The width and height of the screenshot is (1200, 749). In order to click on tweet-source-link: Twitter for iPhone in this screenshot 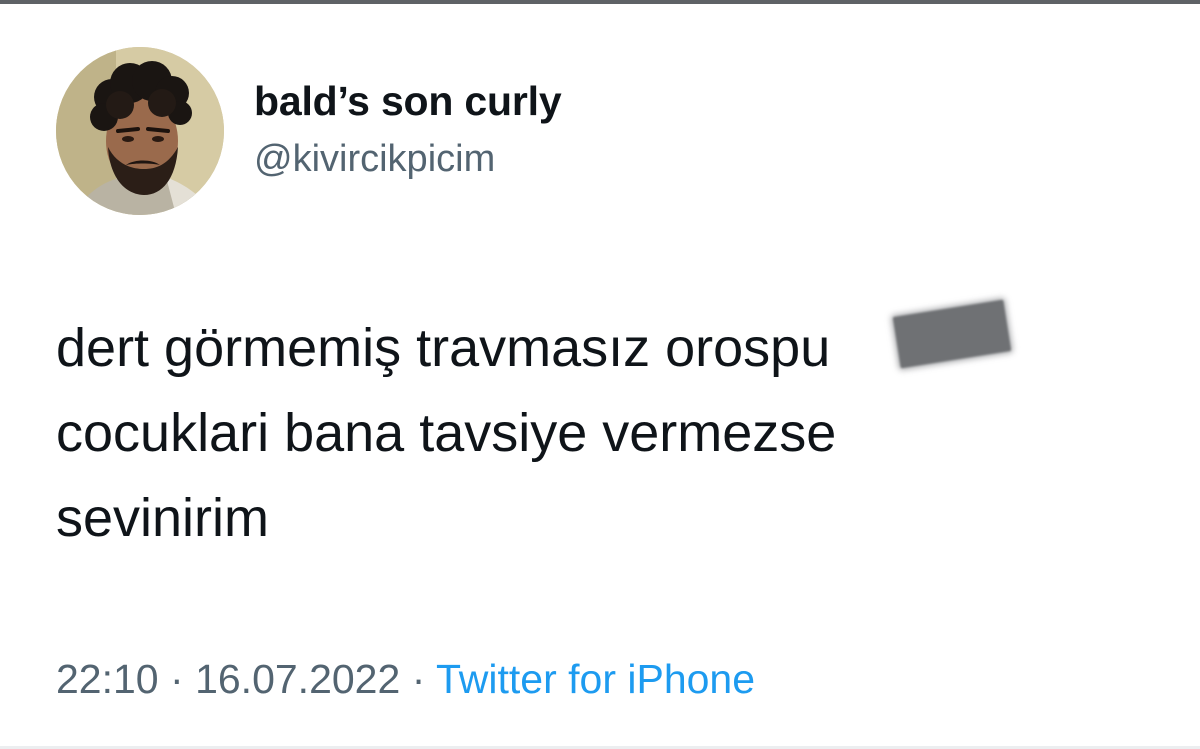, I will do `click(595, 679)`.